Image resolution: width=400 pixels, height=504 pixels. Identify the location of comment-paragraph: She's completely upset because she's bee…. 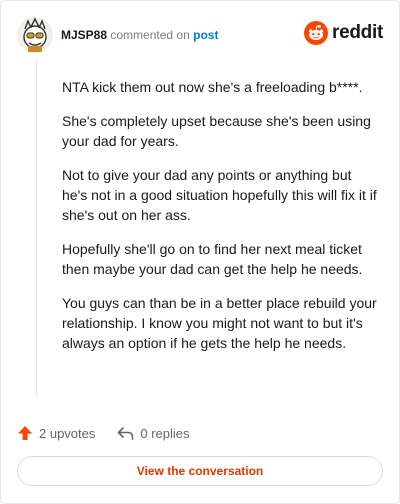
(216, 131).